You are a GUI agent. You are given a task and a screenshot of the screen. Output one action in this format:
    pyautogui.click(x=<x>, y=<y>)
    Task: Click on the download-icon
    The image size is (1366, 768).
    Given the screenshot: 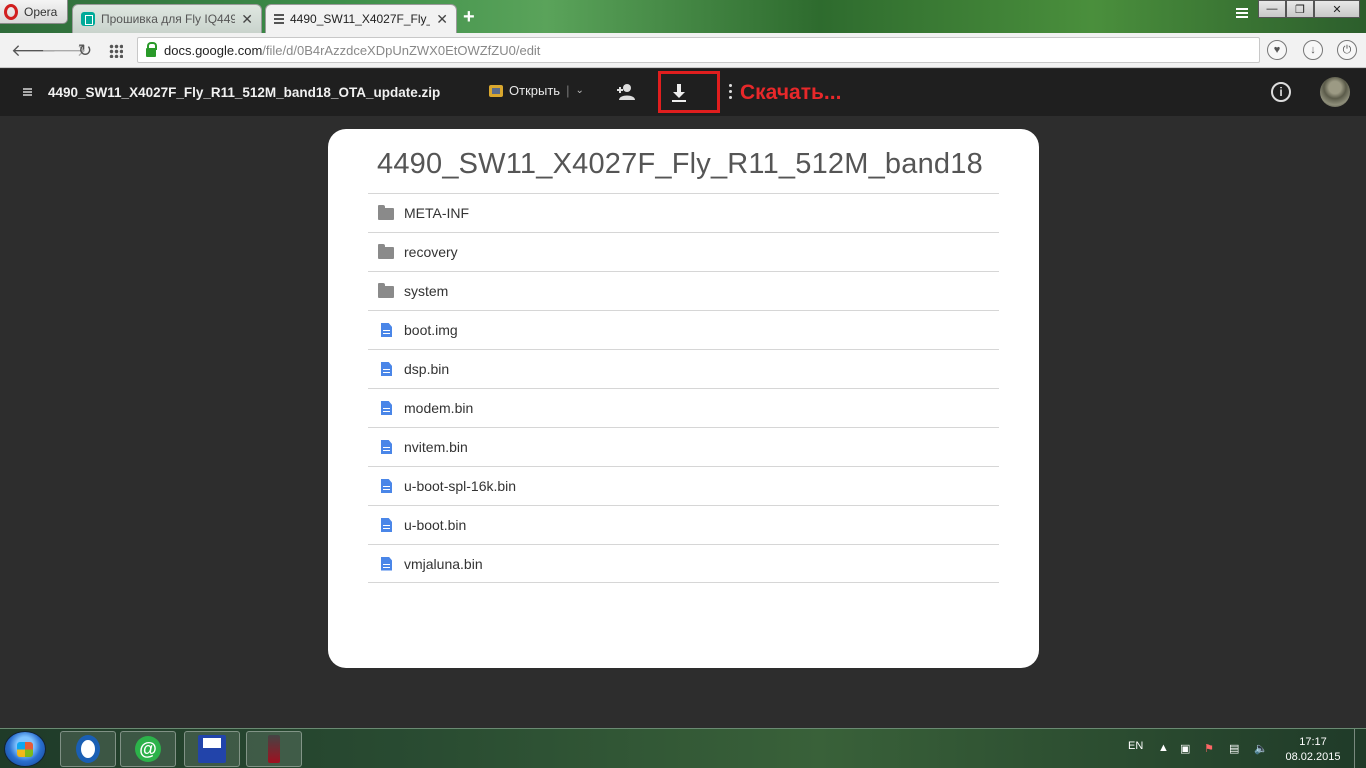 What is the action you would take?
    pyautogui.click(x=679, y=93)
    